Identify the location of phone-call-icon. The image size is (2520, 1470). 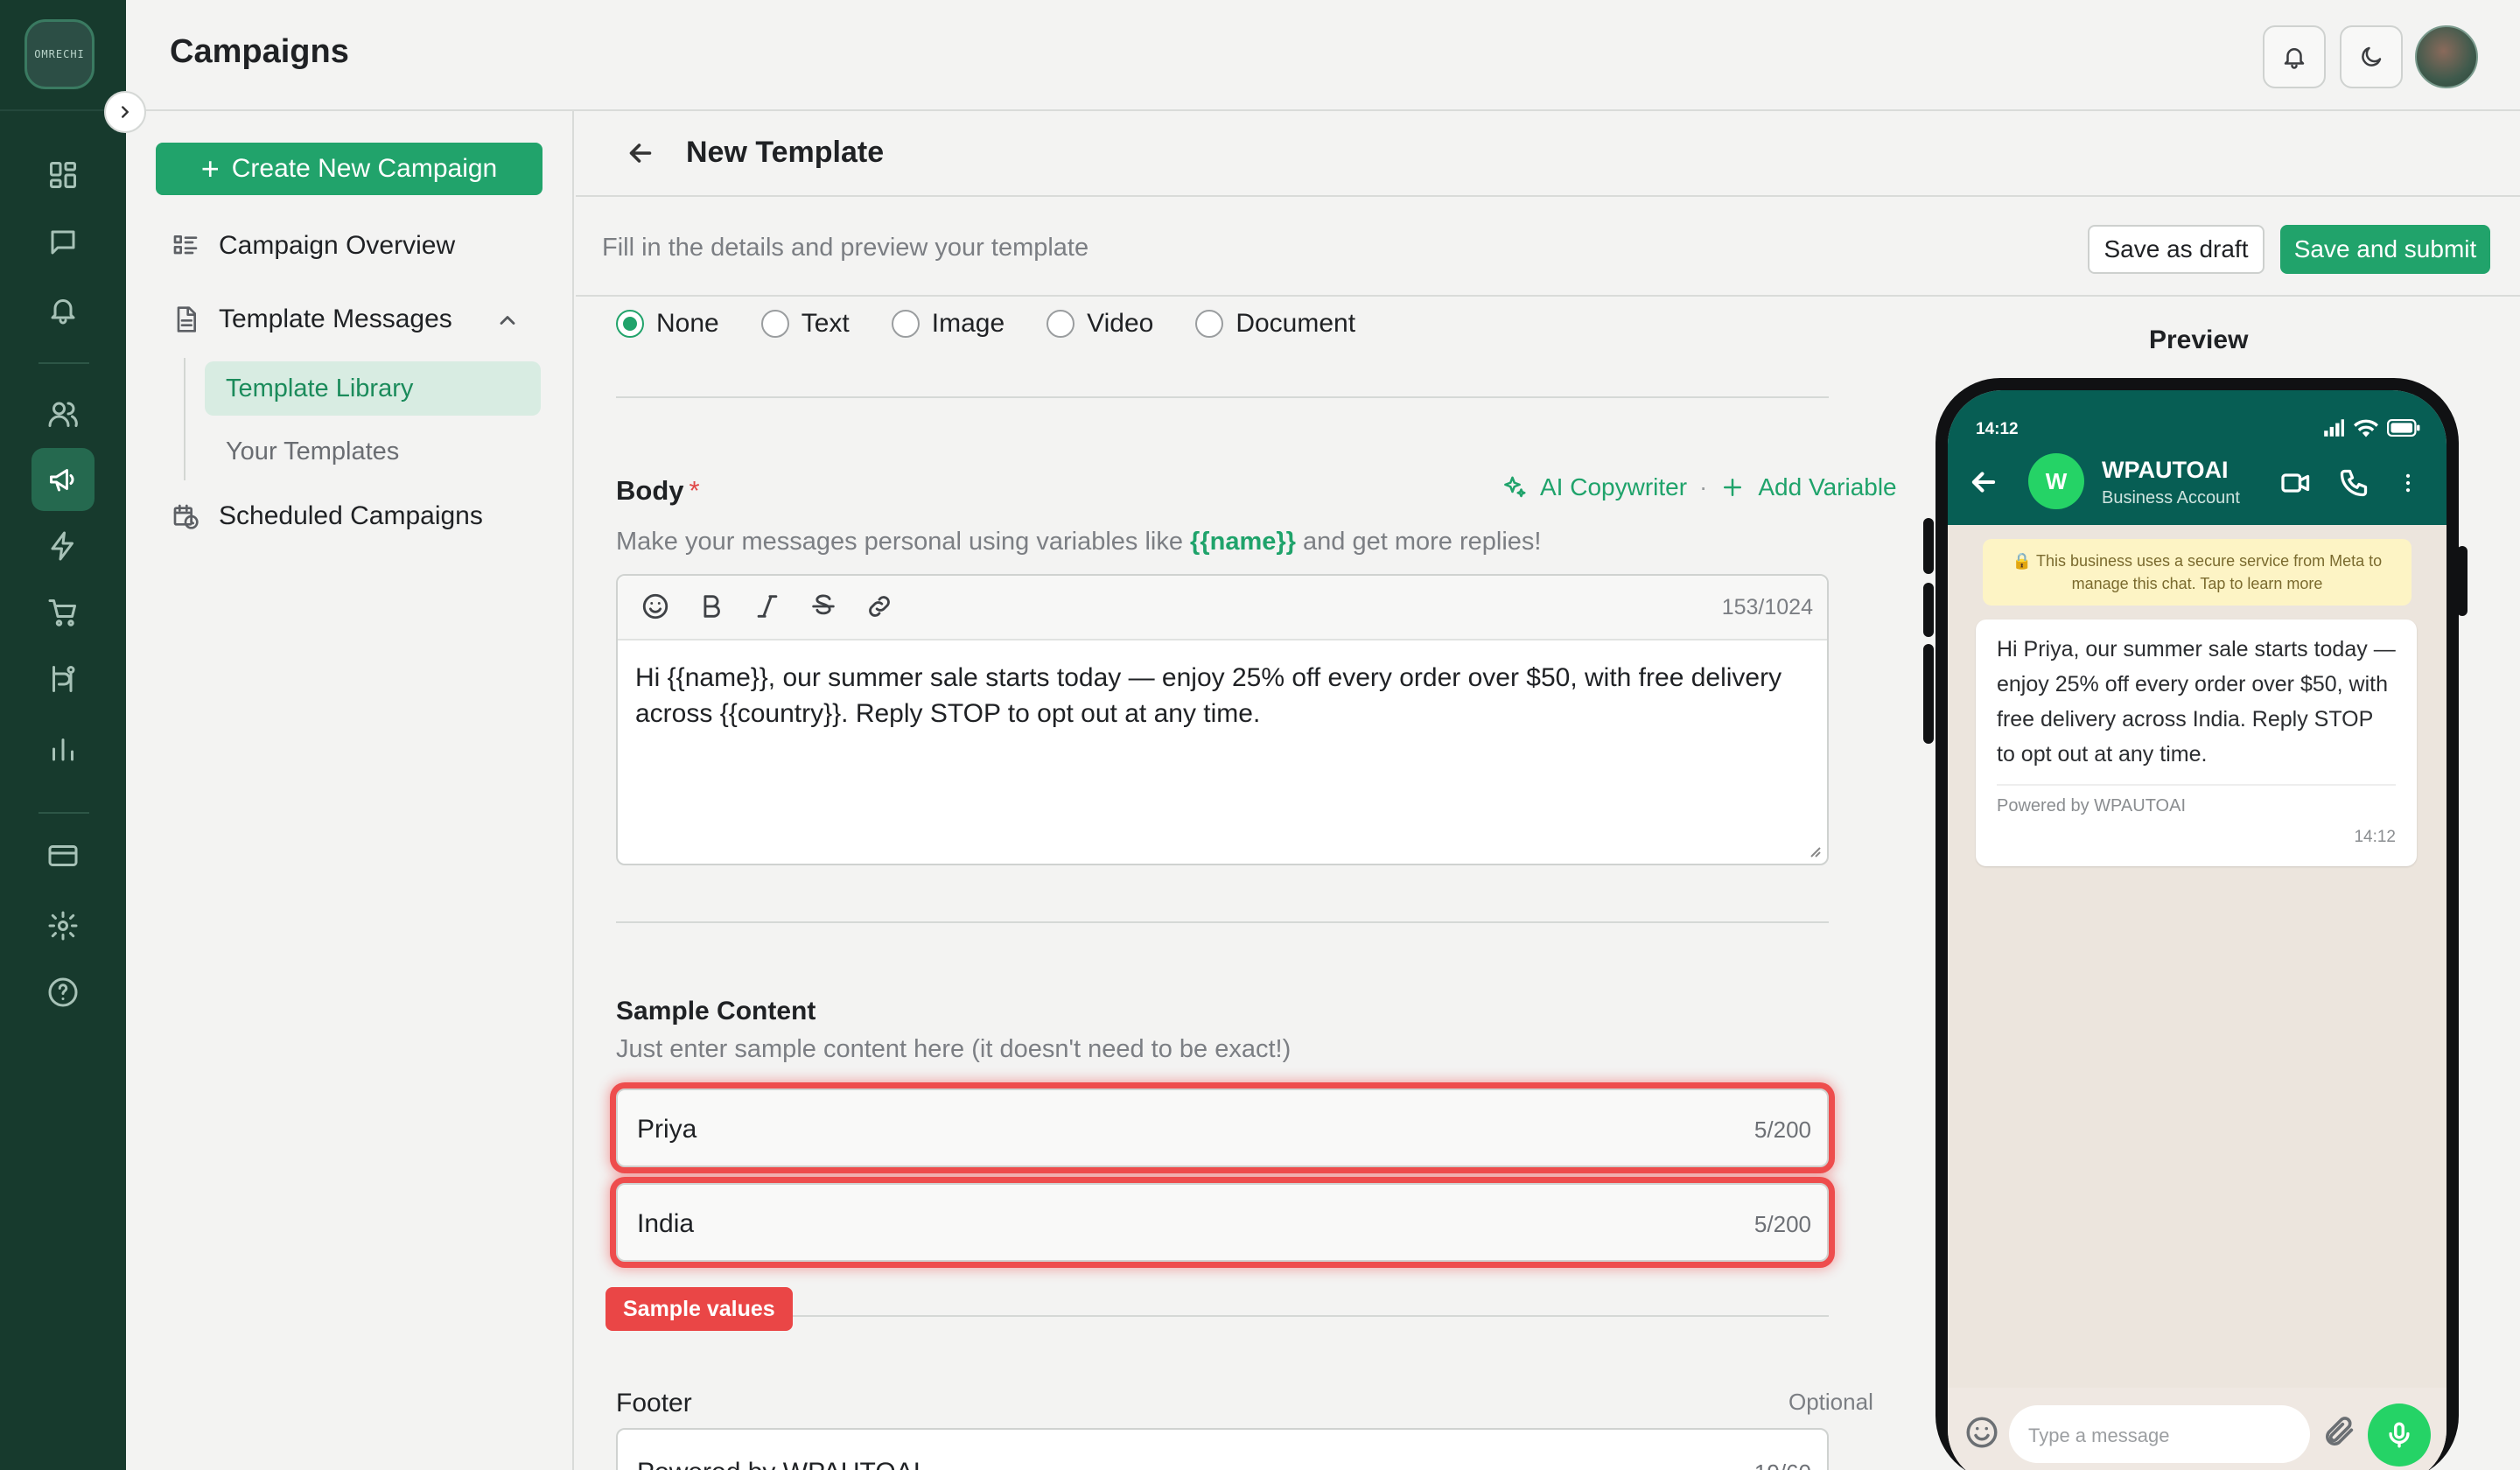
(2354, 483).